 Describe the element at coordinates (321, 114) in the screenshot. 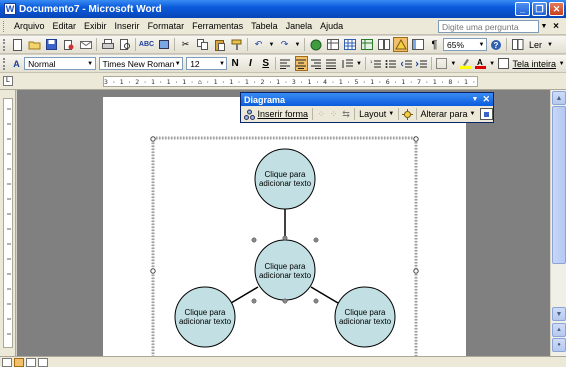

I see `move-shape-backward-icon: ⁘` at that location.